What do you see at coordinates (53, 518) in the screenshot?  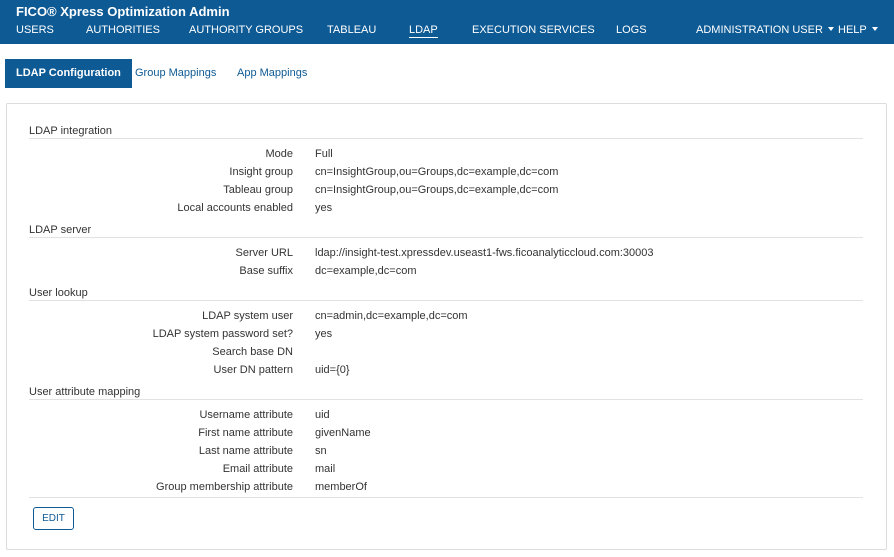 I see `edit-button: EDIT` at bounding box center [53, 518].